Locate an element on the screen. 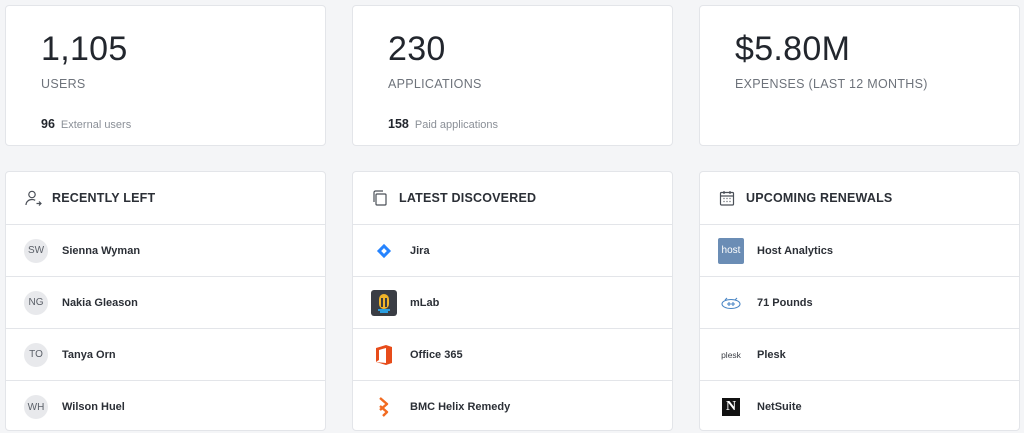 This screenshot has height=433, width=1024. list-item: 71 Pounds is located at coordinates (859, 303).